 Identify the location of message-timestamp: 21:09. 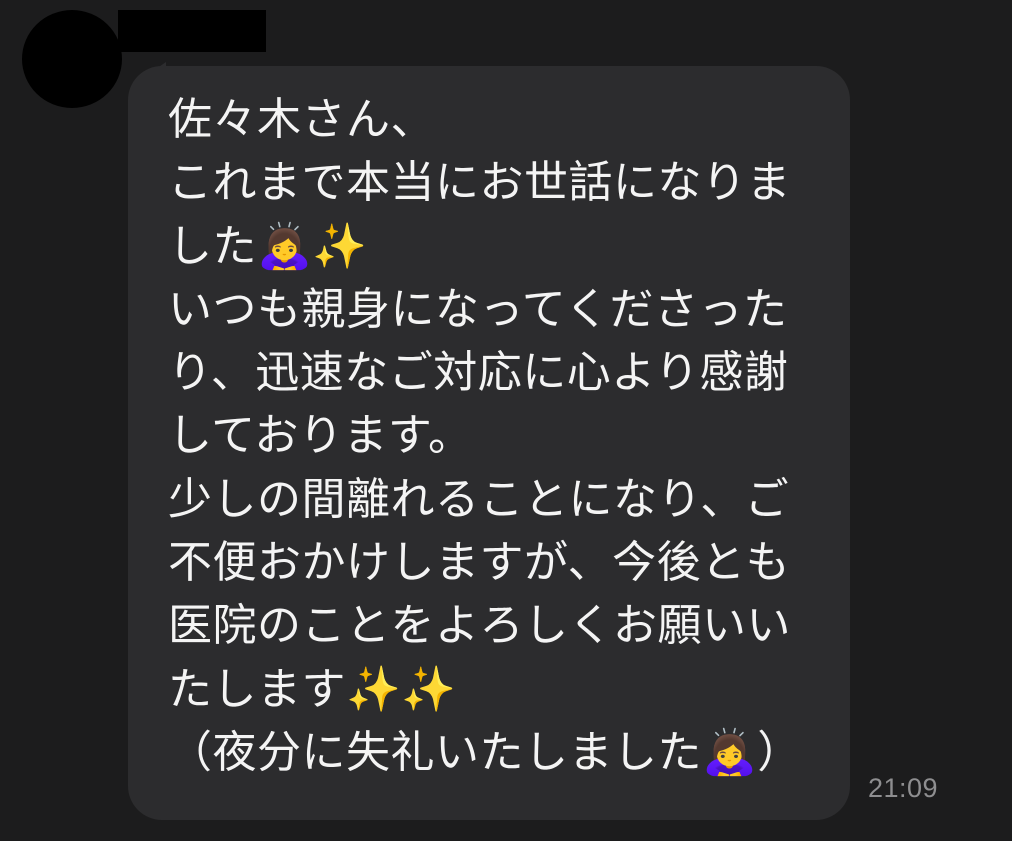
(903, 788).